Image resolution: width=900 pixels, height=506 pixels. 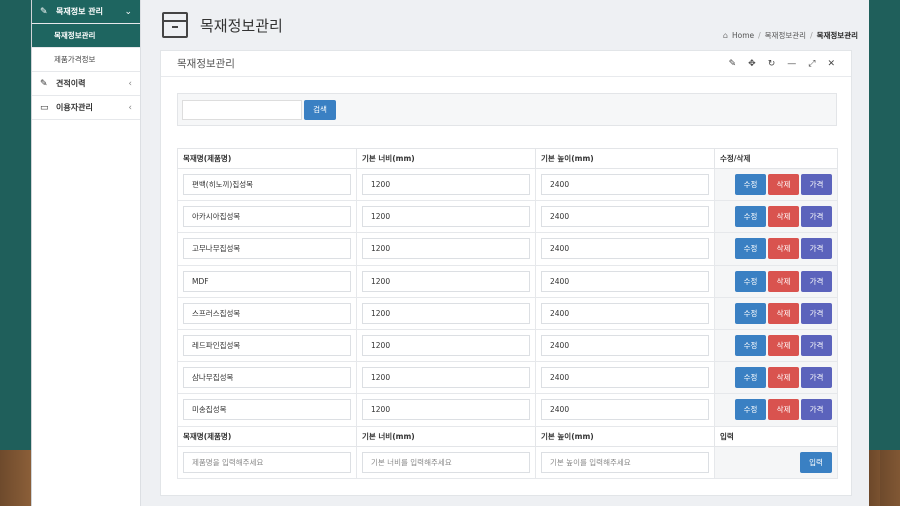 I want to click on refresh-icon: ↻, so click(x=772, y=64).